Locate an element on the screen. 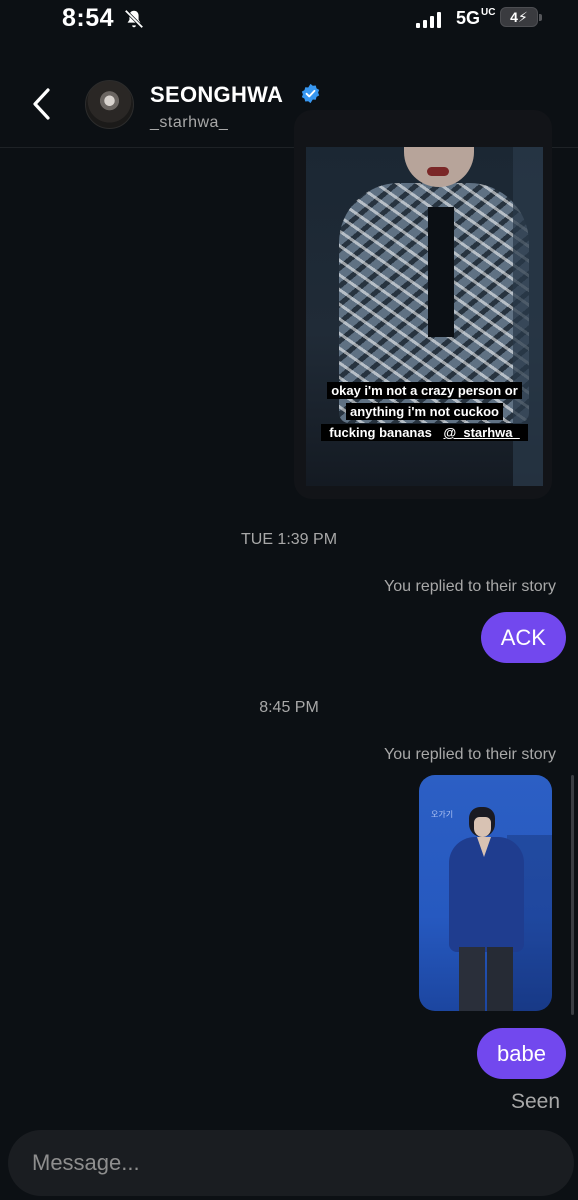 The height and width of the screenshot is (1200, 578). caption-line-3: fucking bananas @_starhwa_ is located at coordinates (424, 432).